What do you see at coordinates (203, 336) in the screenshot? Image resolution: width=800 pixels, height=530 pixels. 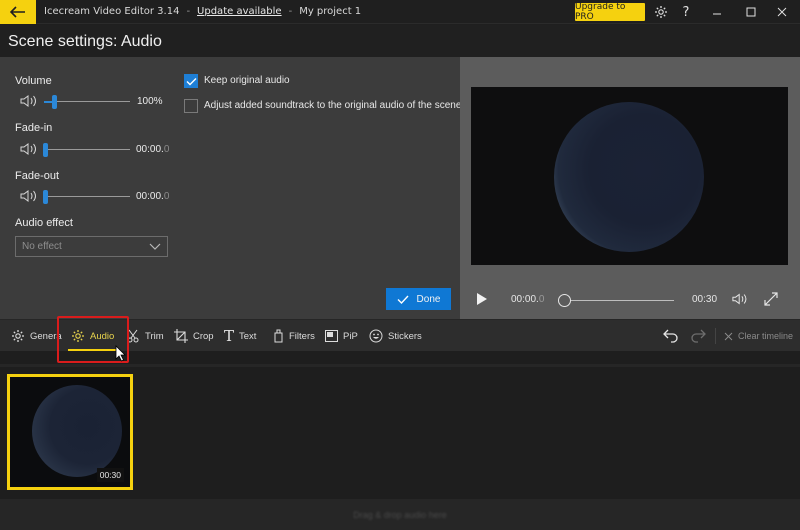 I see `tab-crop-label: Crop` at bounding box center [203, 336].